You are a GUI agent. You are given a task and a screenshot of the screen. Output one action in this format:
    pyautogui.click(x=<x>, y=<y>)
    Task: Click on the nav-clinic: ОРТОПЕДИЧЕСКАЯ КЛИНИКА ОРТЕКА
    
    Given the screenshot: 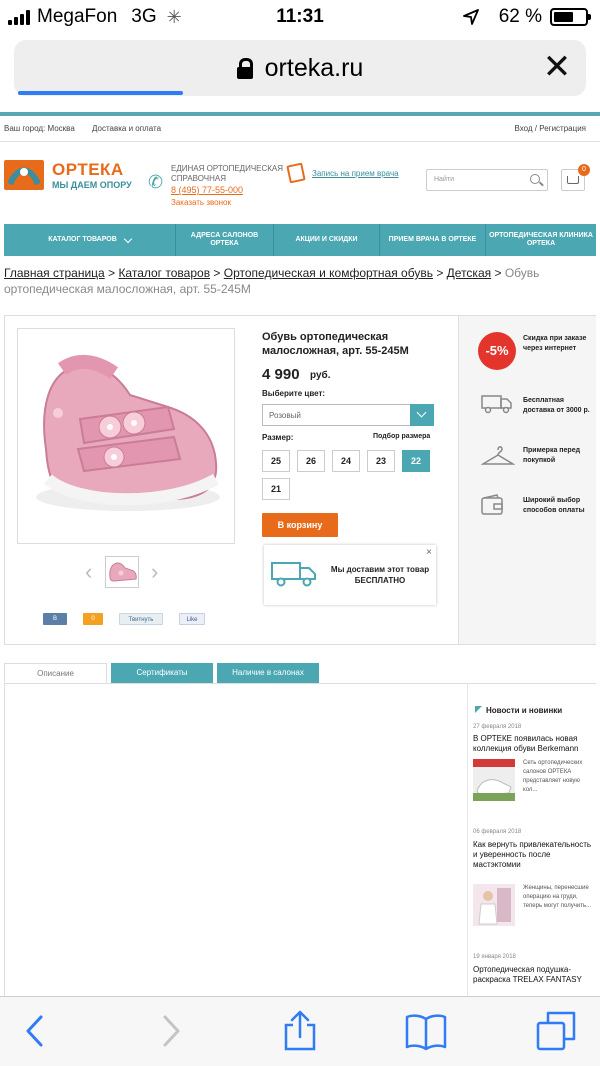 What is the action you would take?
    pyautogui.click(x=541, y=240)
    